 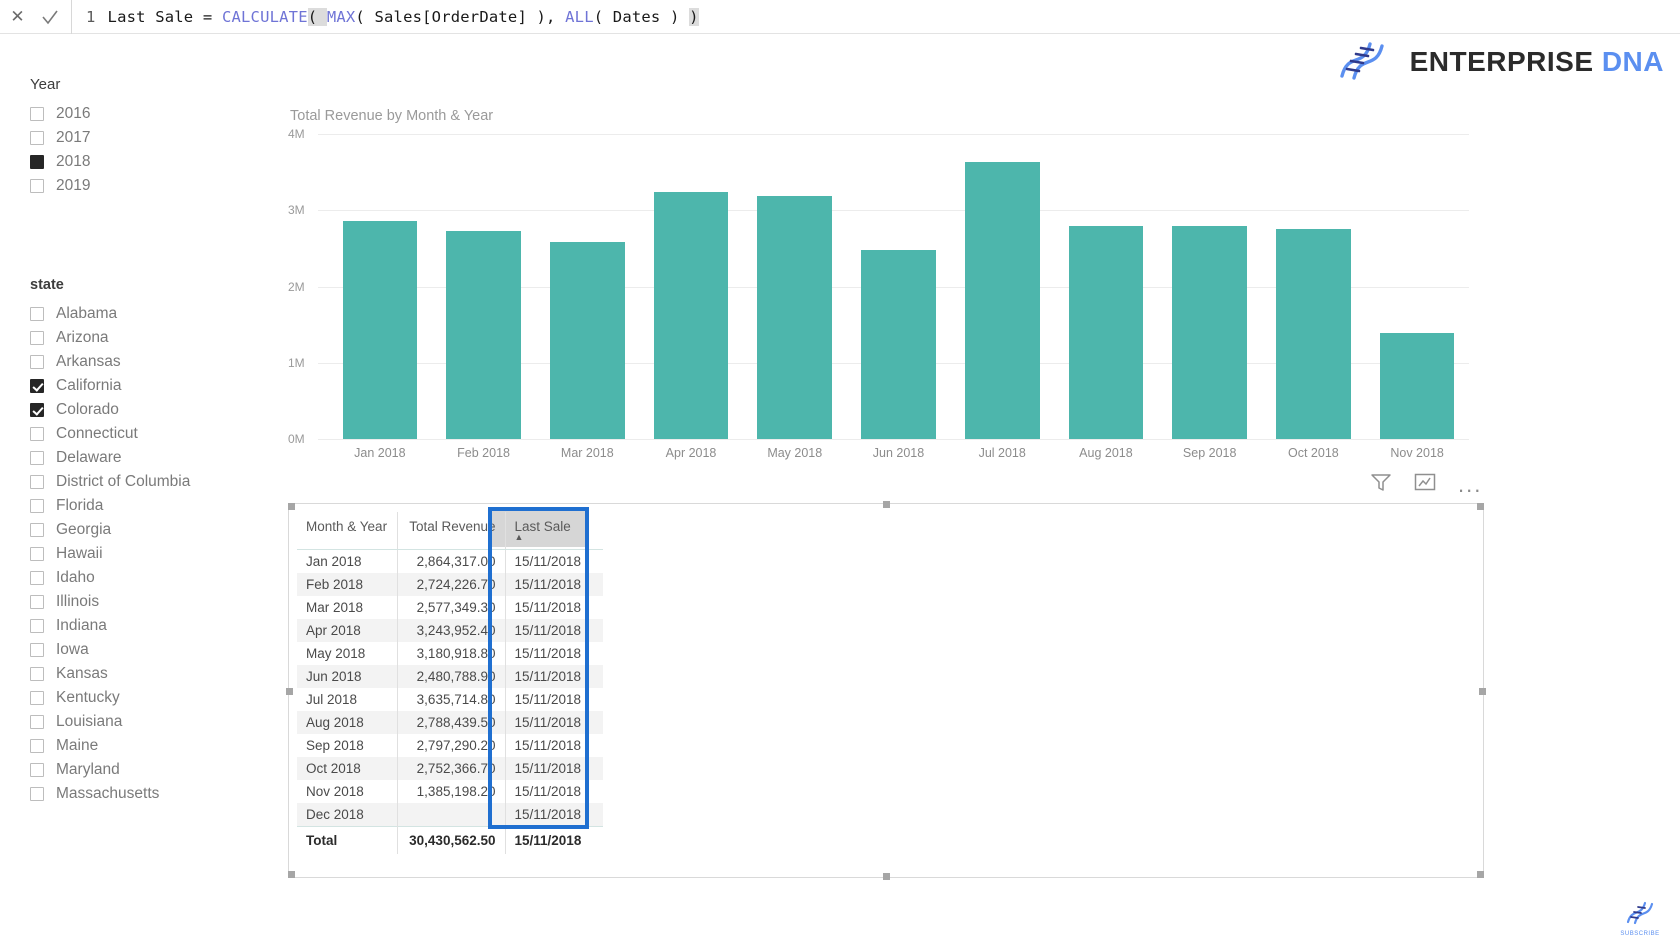 I want to click on slicer-item-state-kentucky: Kentucky, so click(x=150, y=698).